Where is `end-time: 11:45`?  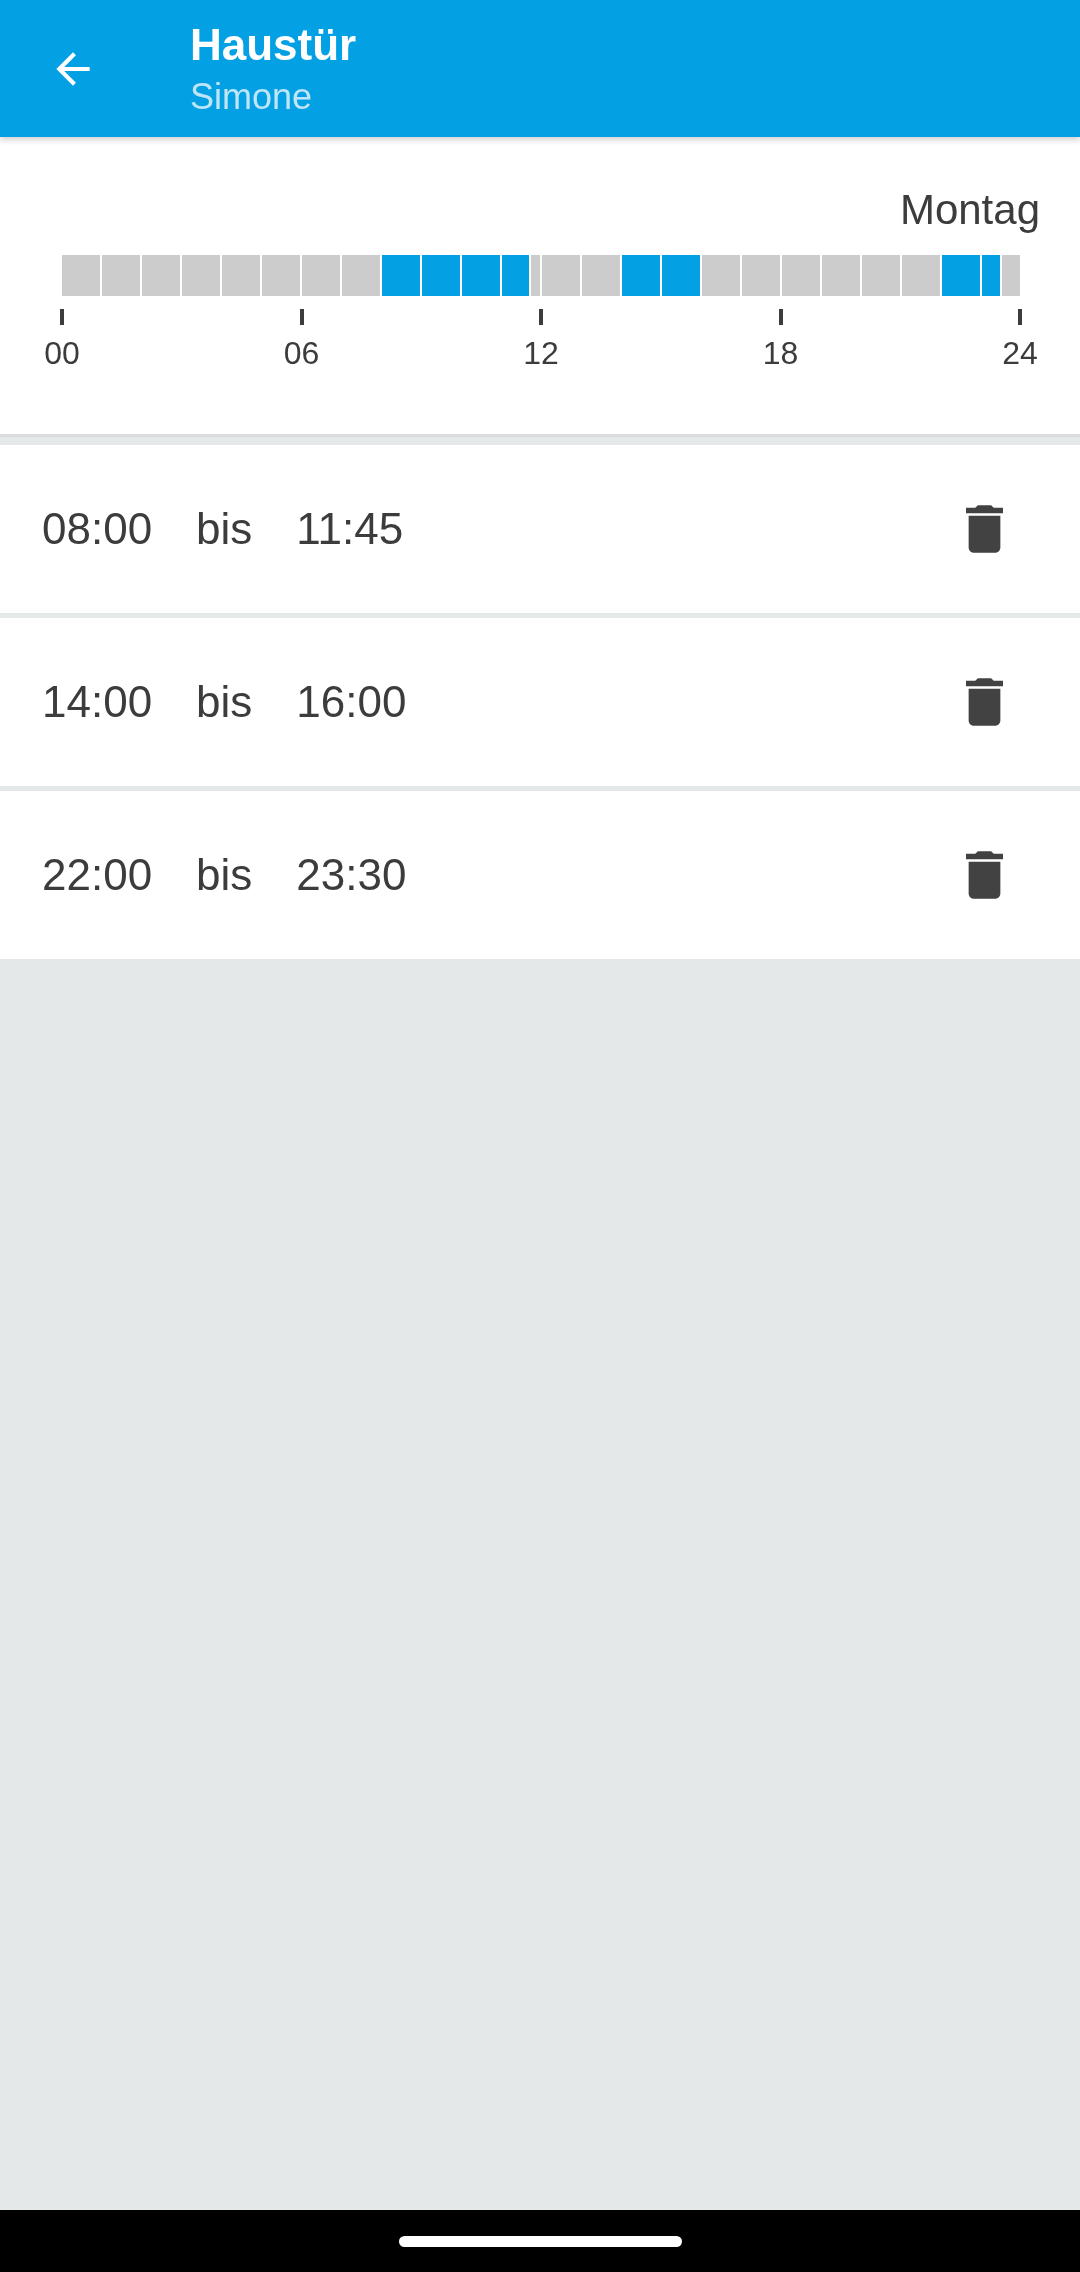
end-time: 11:45 is located at coordinates (350, 529).